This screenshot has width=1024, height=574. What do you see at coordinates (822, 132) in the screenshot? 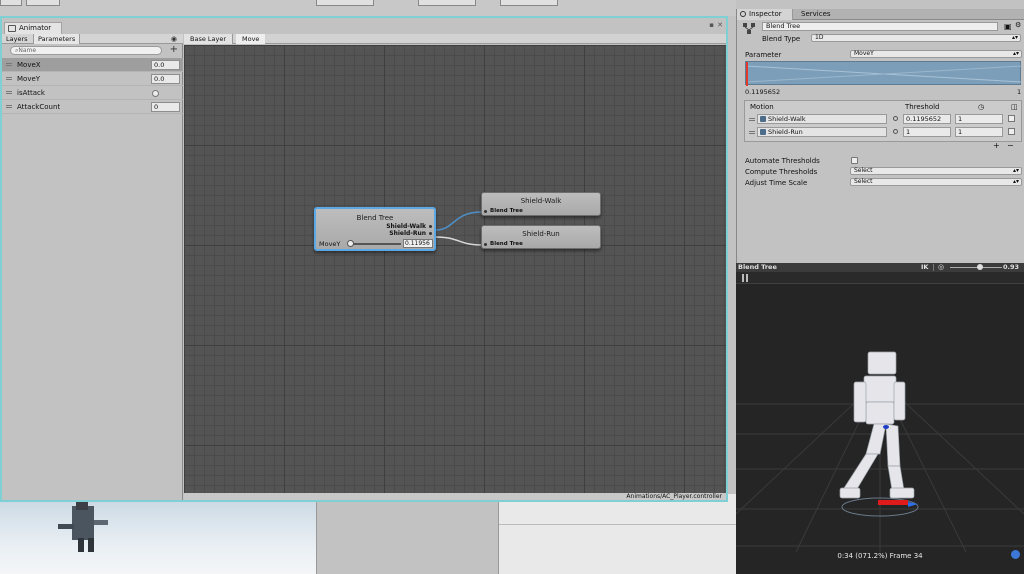
I see `motion-clip-field: Shield-Run` at bounding box center [822, 132].